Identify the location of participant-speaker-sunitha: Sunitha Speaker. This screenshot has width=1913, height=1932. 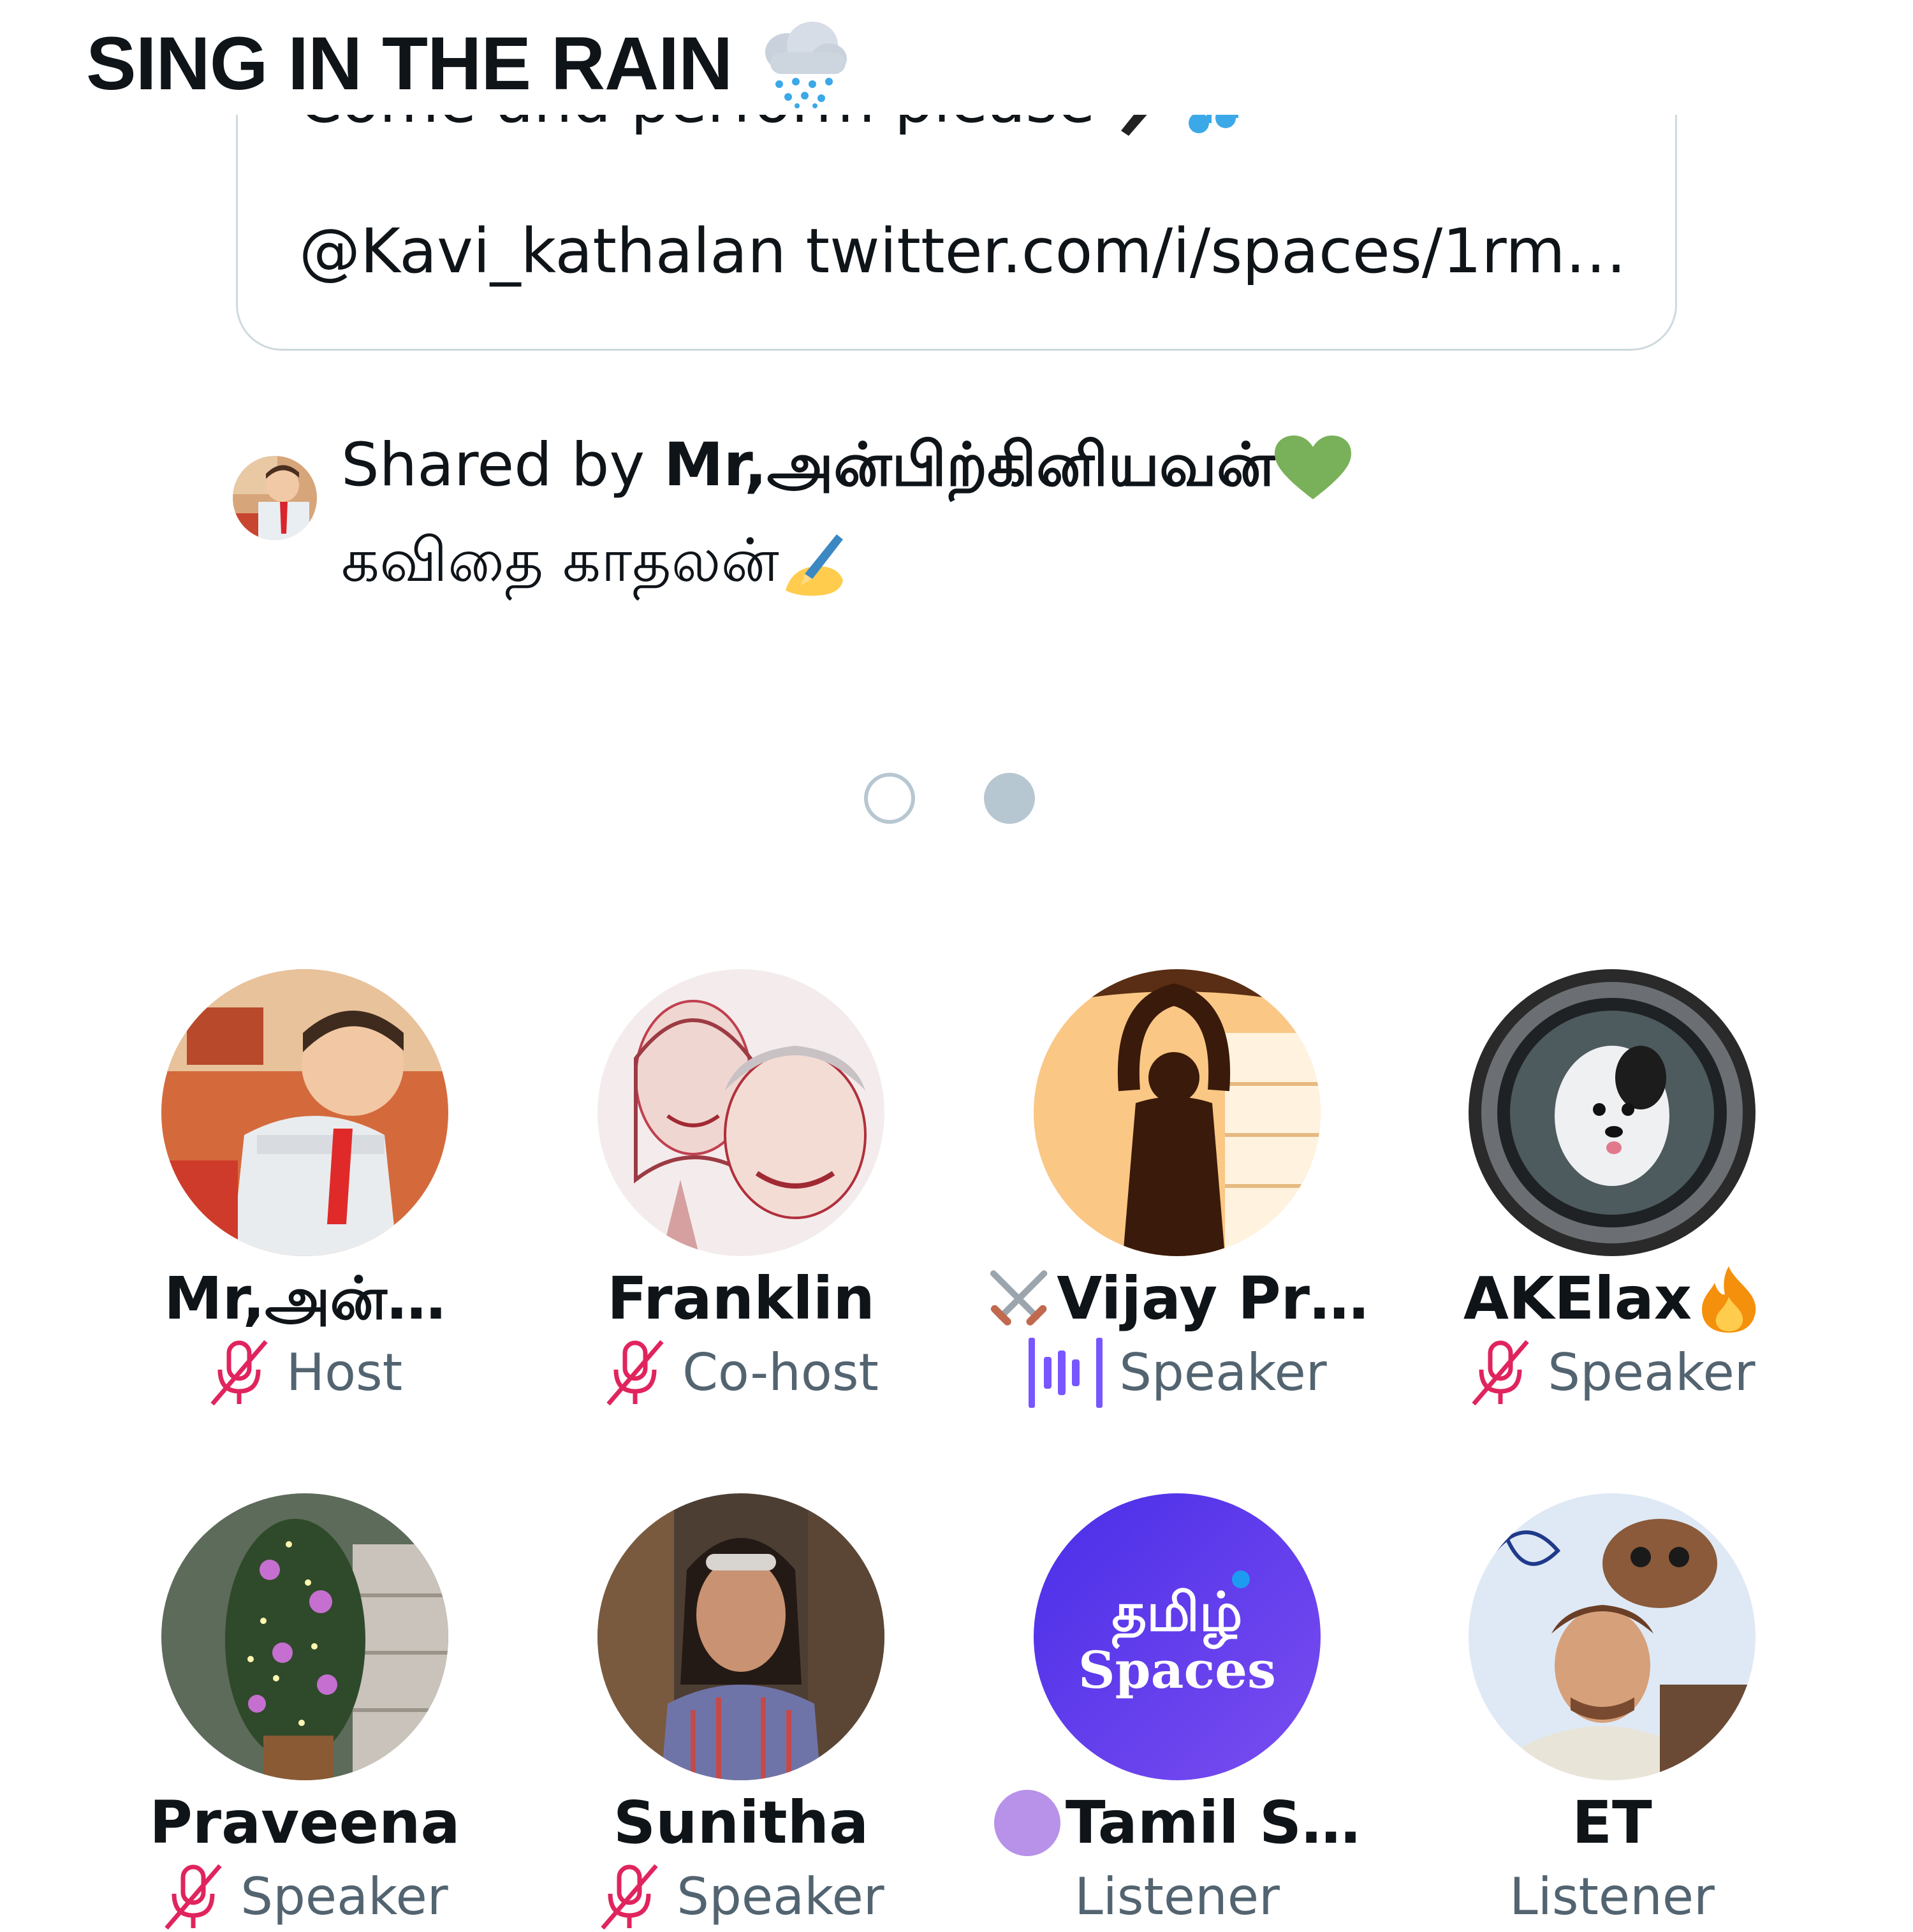
(741, 1712).